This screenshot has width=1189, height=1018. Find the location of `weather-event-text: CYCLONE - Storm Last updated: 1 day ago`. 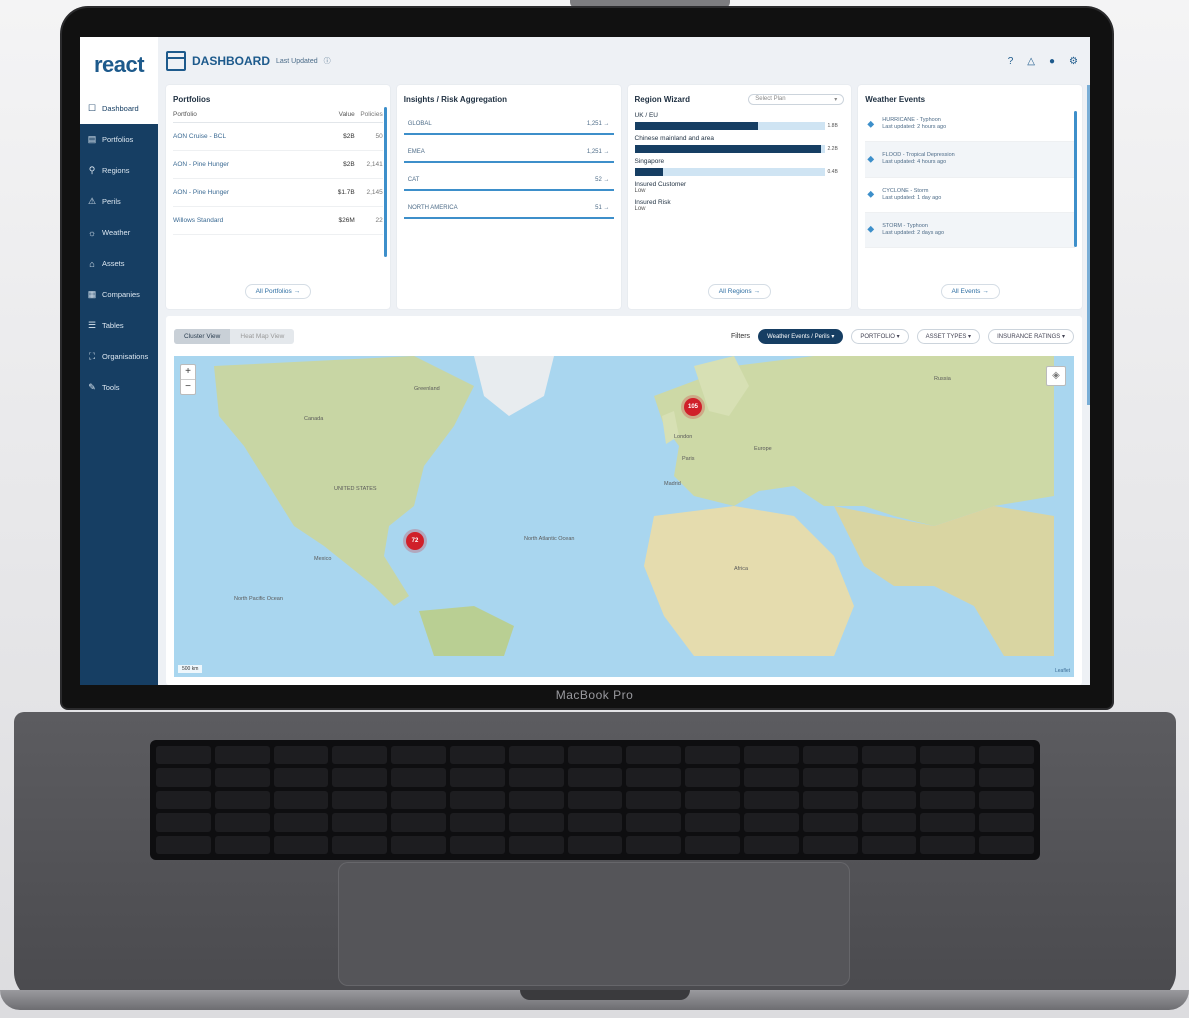

weather-event-text: CYCLONE - Storm Last updated: 1 day ago is located at coordinates (911, 195).